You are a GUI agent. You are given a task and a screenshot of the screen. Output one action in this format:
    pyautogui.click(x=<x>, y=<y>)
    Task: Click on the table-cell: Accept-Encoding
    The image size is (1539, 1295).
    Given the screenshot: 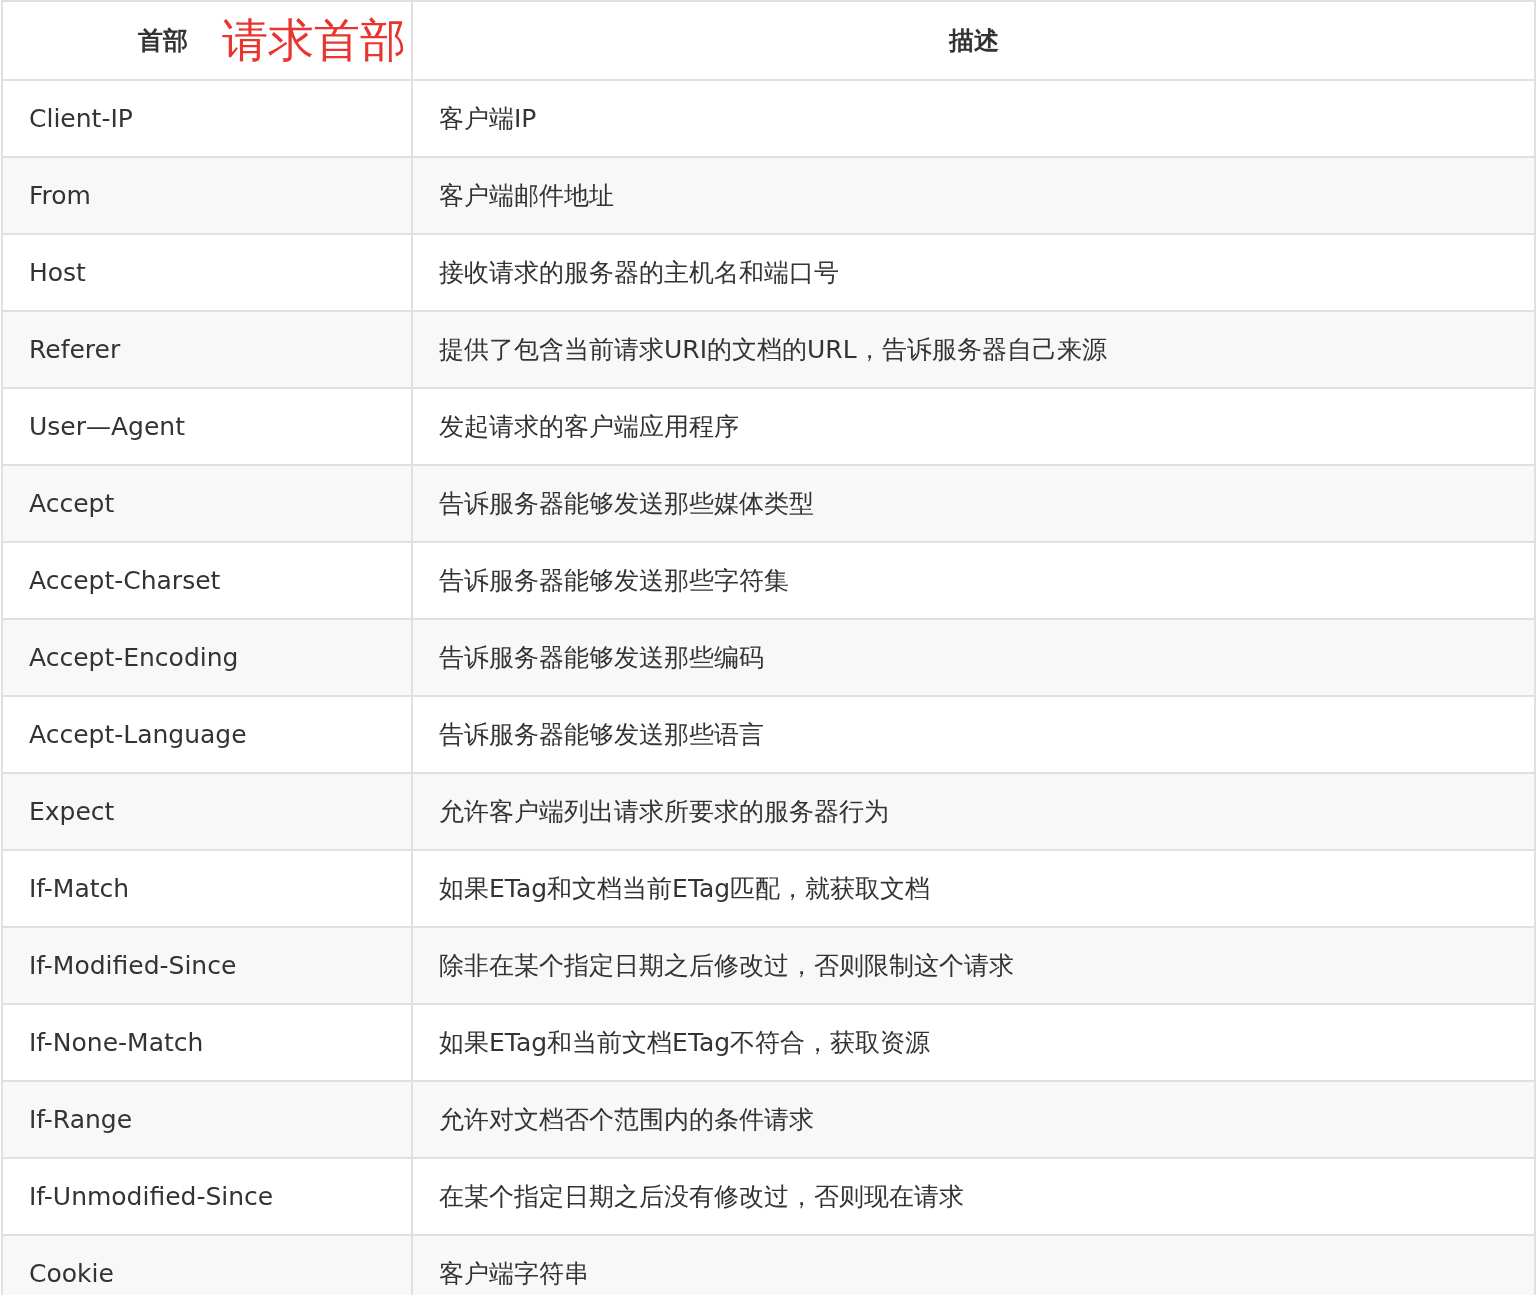 What is the action you would take?
    pyautogui.click(x=207, y=657)
    